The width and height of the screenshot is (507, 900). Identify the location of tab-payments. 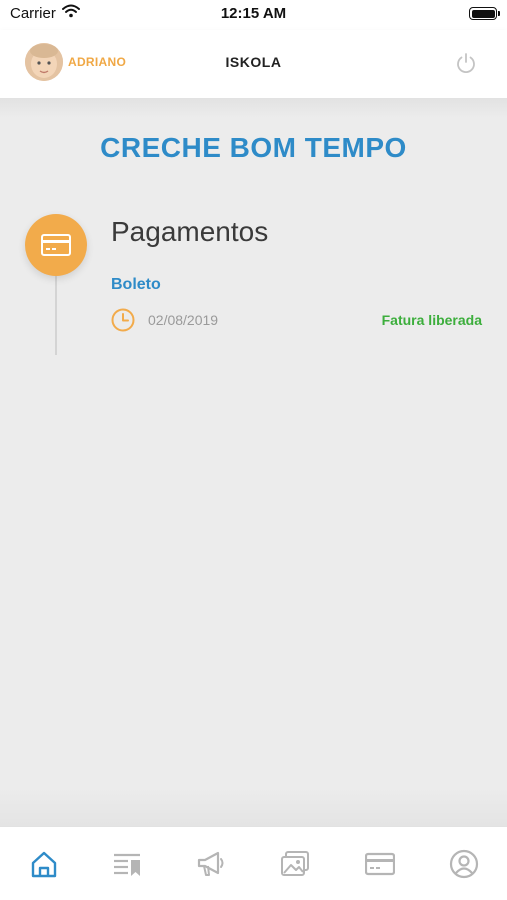
(380, 864).